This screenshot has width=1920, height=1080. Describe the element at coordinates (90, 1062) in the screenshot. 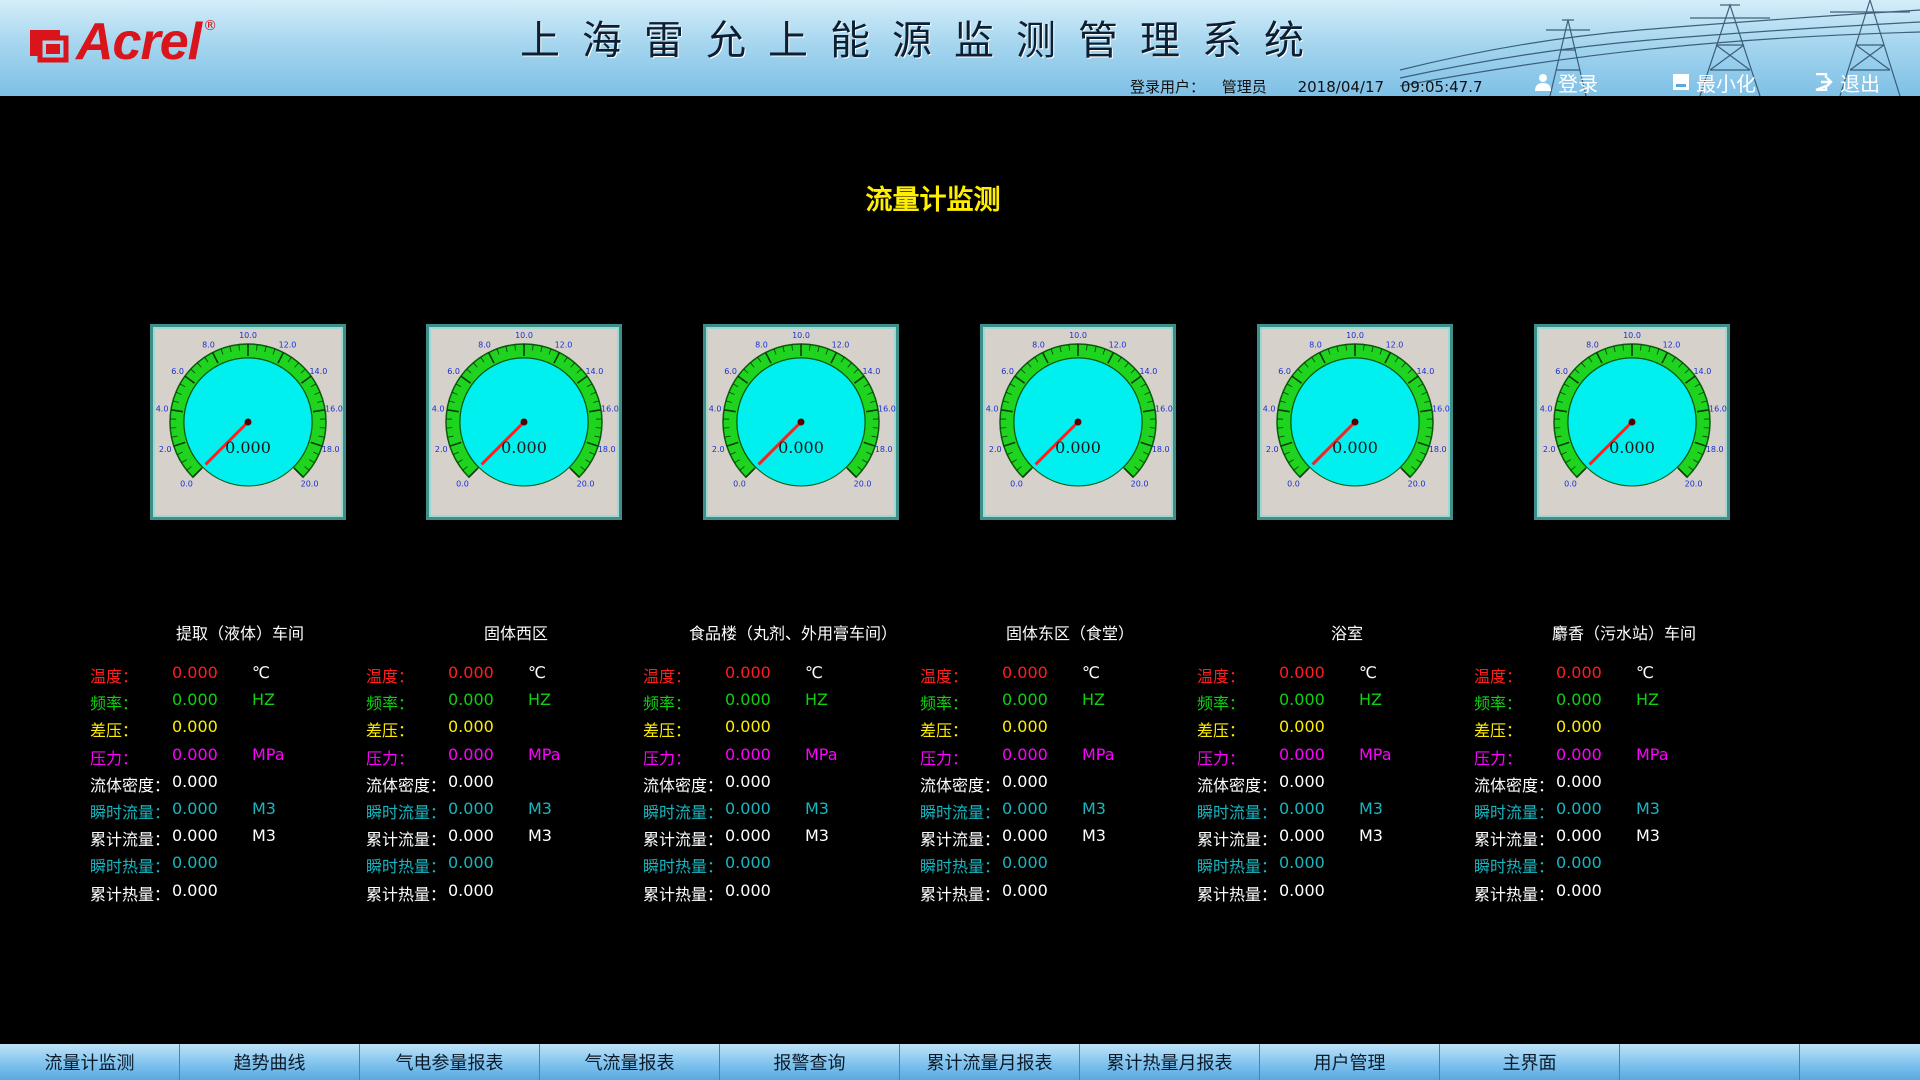

I see `nav-tab: 流量计监测` at that location.